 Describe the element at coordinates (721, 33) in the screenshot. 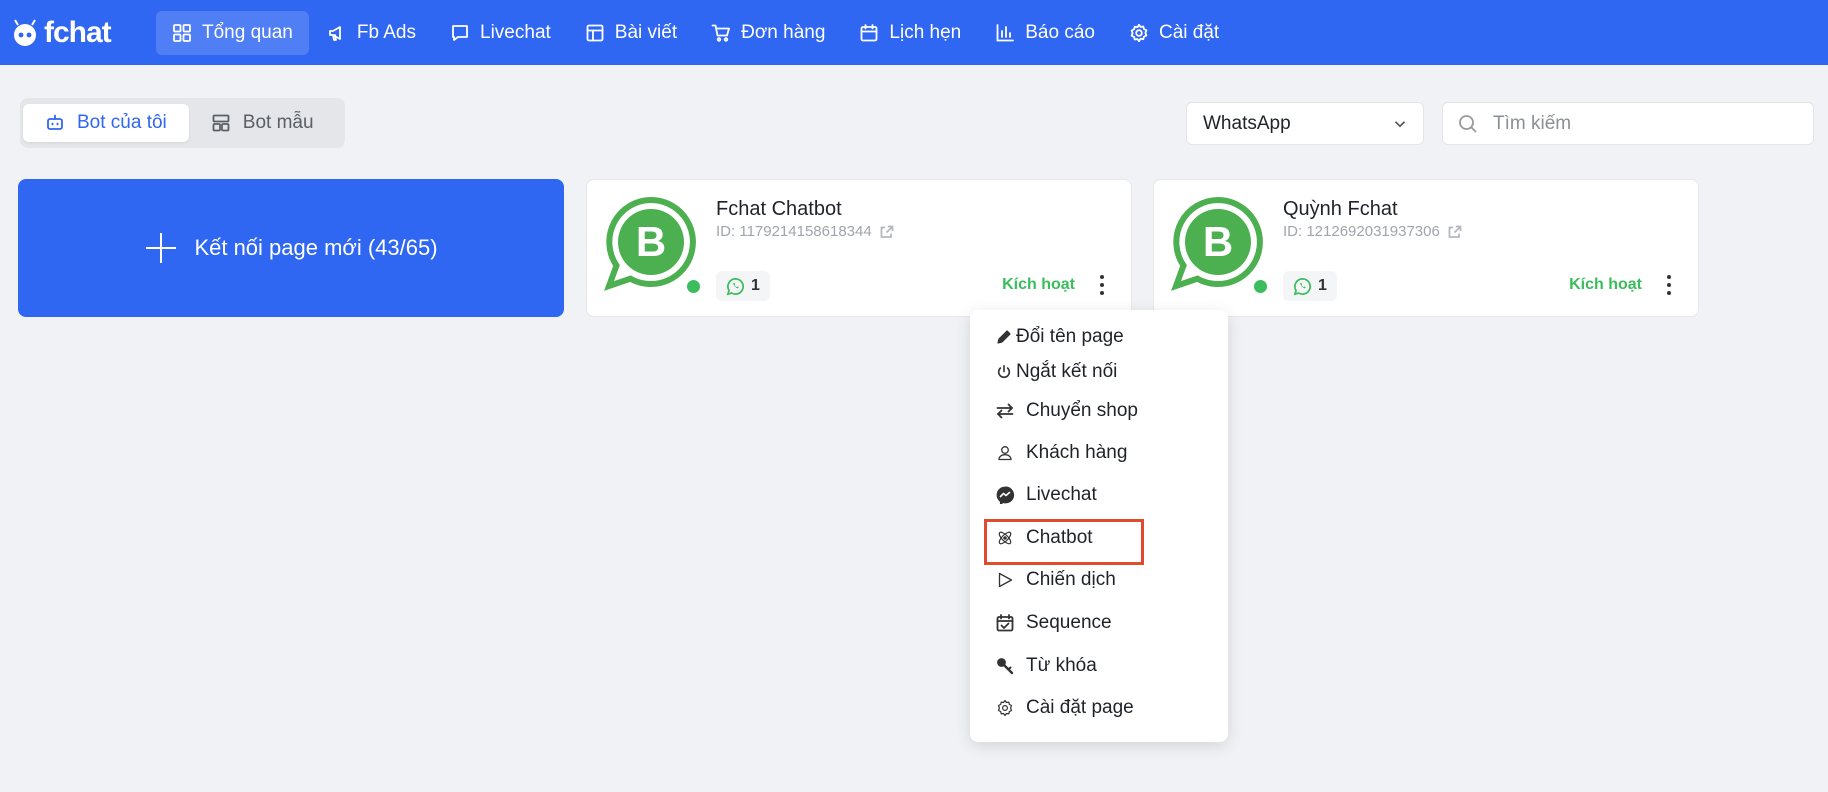

I see `cart-icon` at that location.